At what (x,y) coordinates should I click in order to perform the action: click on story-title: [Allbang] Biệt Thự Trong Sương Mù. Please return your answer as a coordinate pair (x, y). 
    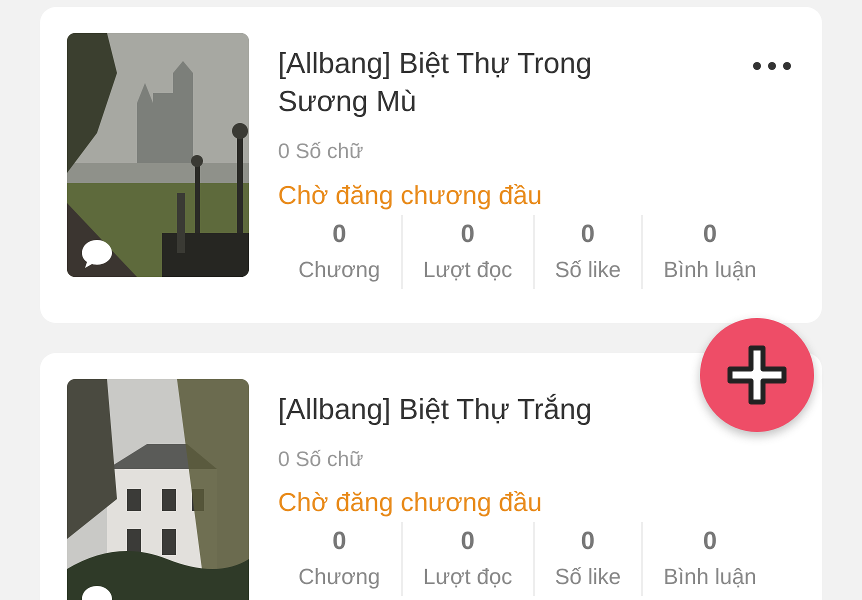
    Looking at the image, I should click on (435, 83).